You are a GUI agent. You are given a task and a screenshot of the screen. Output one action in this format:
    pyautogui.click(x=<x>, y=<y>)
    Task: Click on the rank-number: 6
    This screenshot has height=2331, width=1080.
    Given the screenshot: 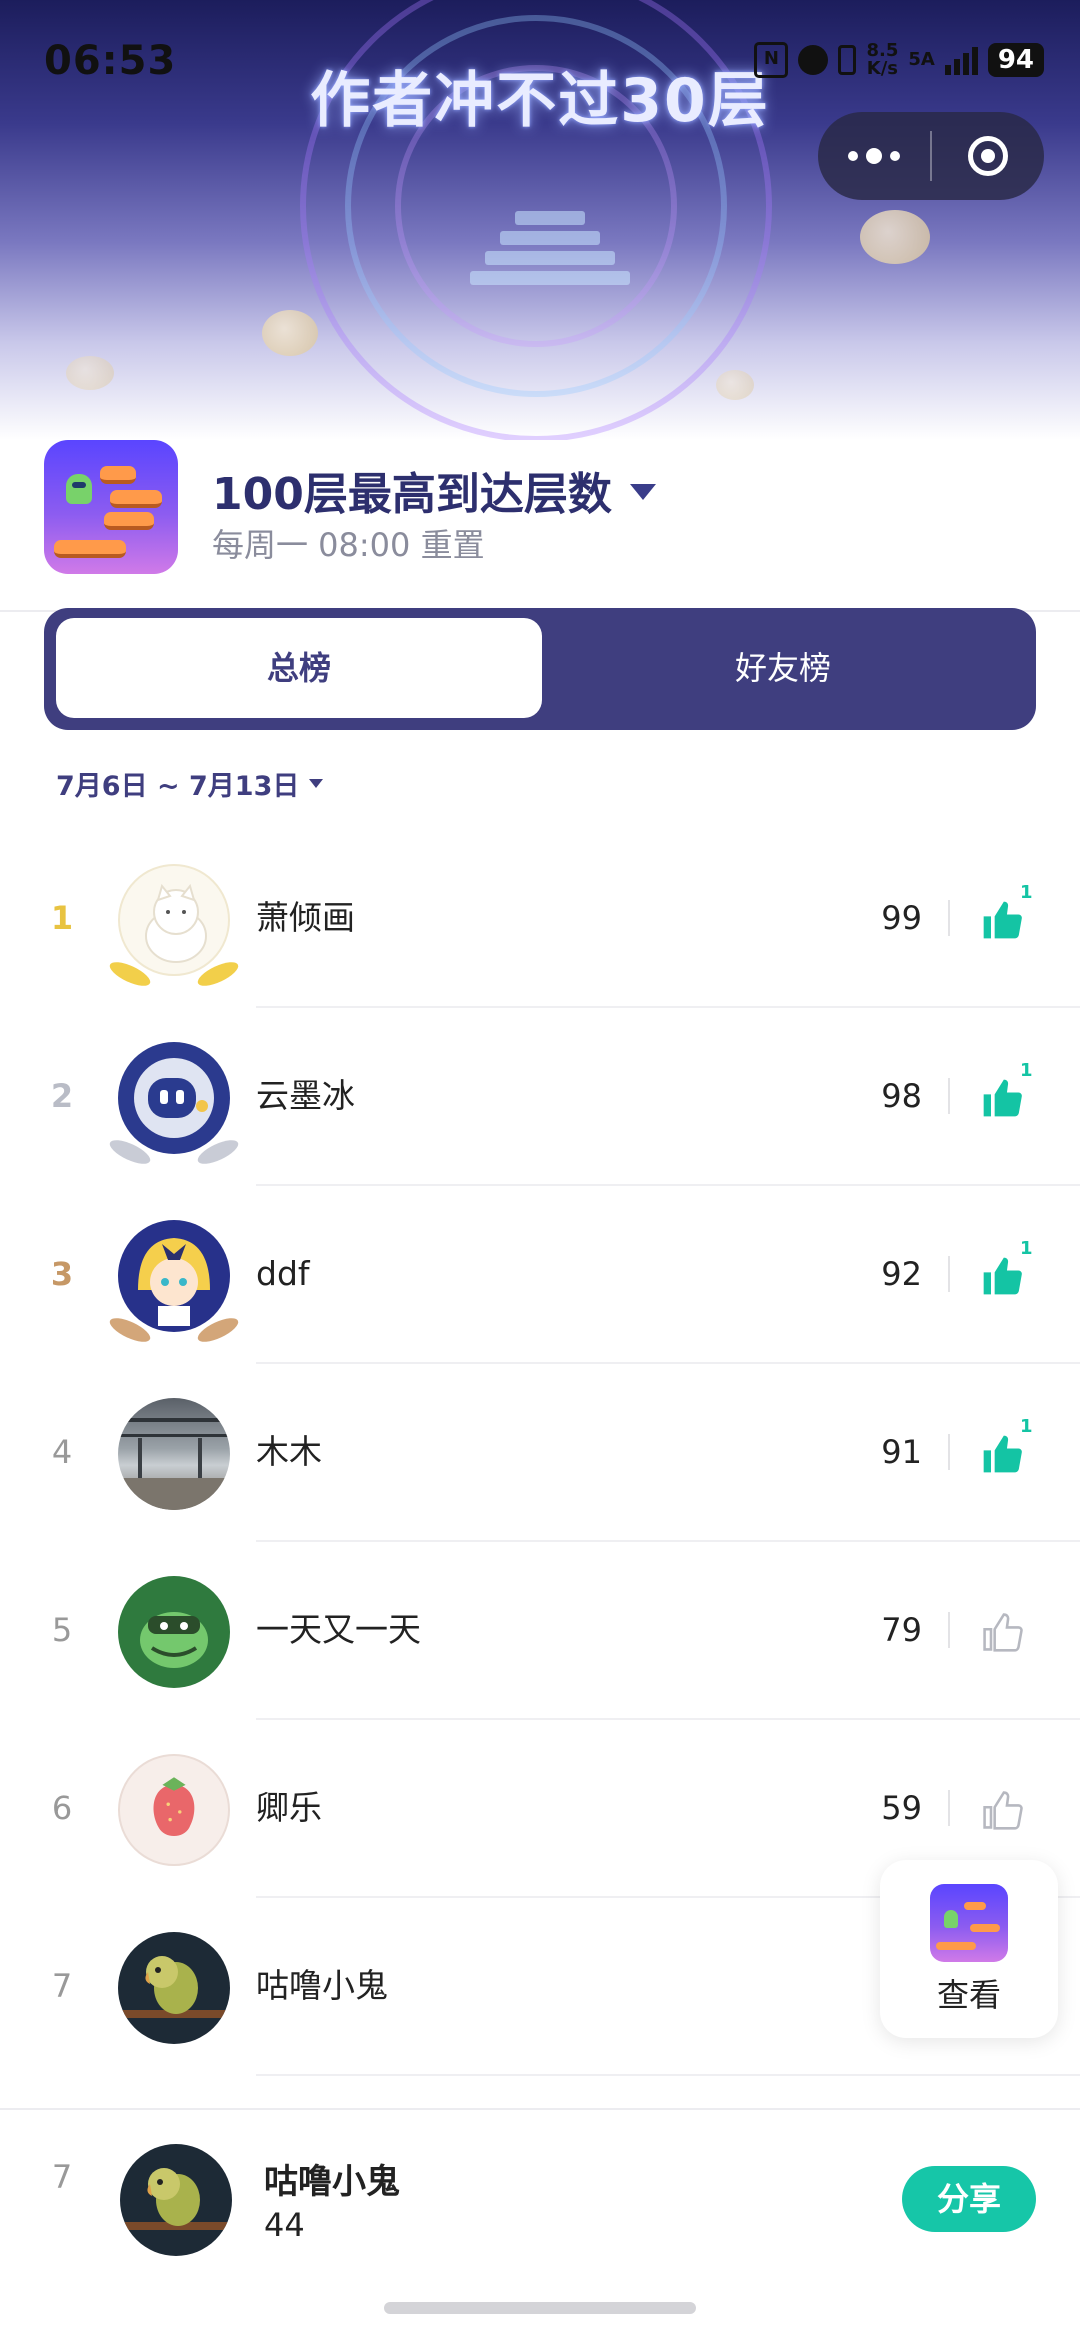 What is the action you would take?
    pyautogui.click(x=62, y=1808)
    